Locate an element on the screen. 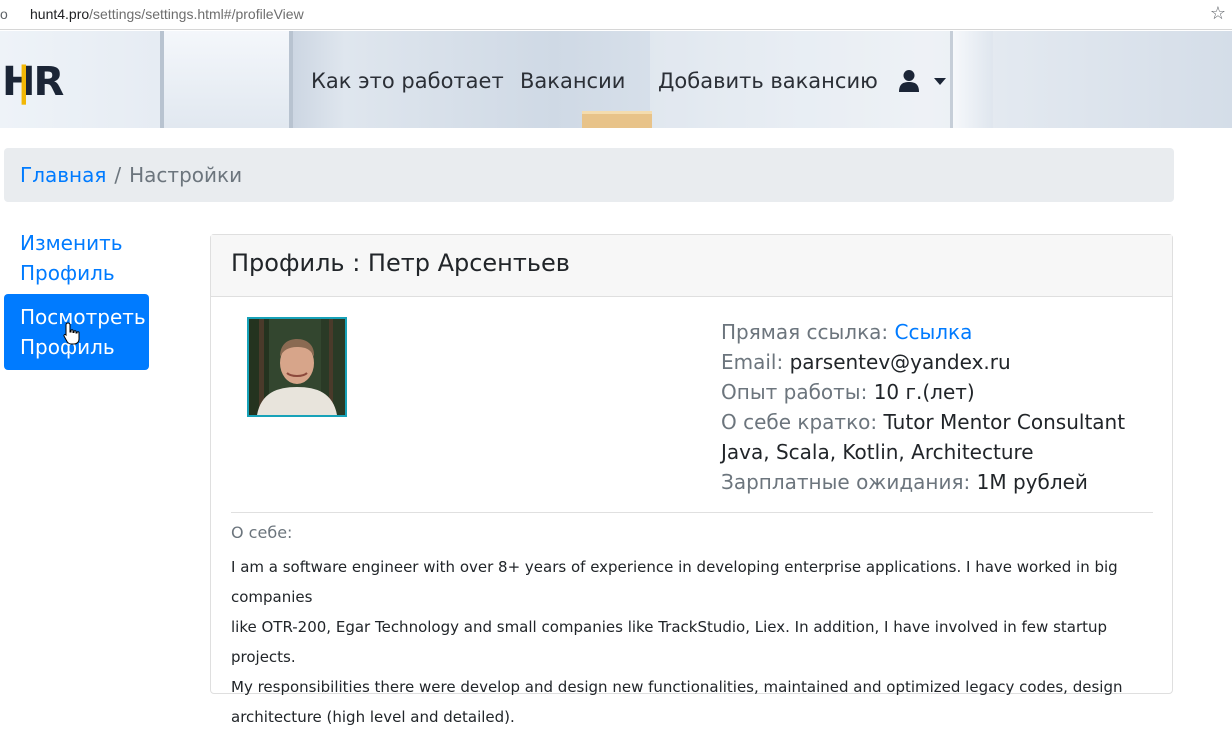 This screenshot has height=732, width=1232. sidebar-edit-profile-link: Изменить Профиль is located at coordinates (90, 258).